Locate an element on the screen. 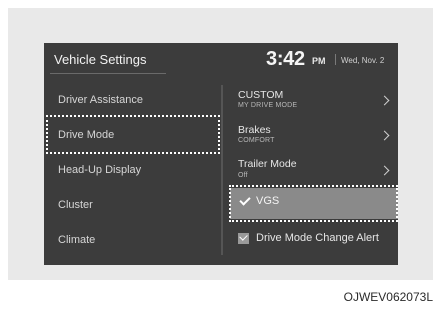  alert-label: Drive Mode Change Alert is located at coordinates (317, 238).